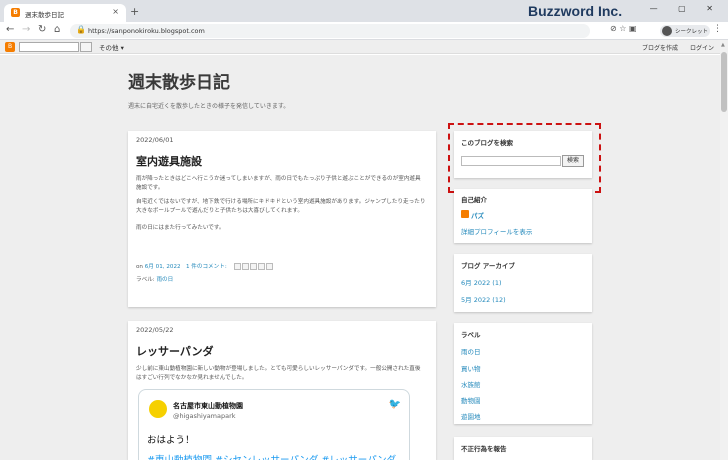 Image resolution: width=728 pixels, height=460 pixels. Describe the element at coordinates (471, 416) in the screenshot. I see `label-item: 遊園地` at that location.